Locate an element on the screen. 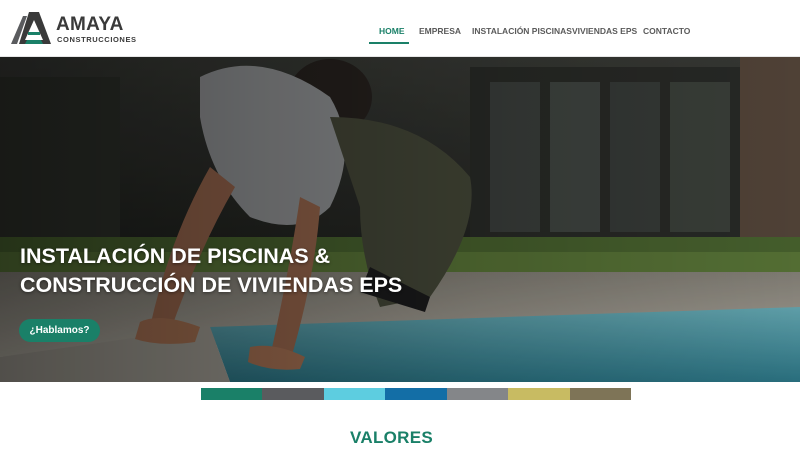  hero-title-line-2: CONSTRUCCIÓN DE VIVIENDAS EPS is located at coordinates (211, 285).